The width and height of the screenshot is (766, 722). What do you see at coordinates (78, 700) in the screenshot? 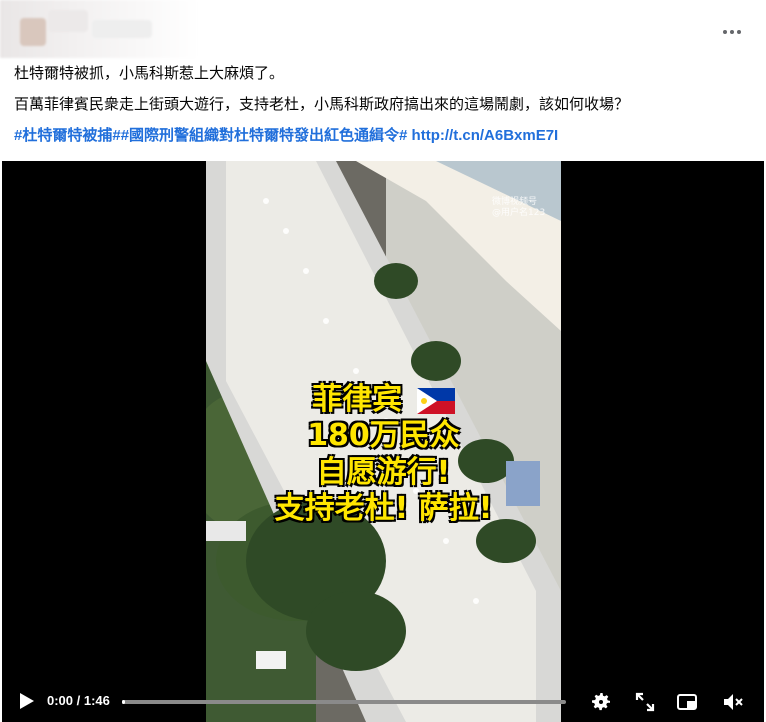
I see `video-time: 0:00 / 1:46` at bounding box center [78, 700].